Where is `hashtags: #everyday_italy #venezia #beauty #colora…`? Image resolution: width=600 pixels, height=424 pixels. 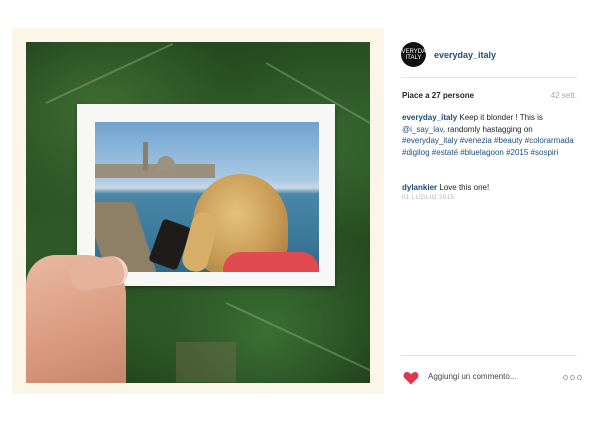 hashtags: #everyday_italy #venezia #beauty #colora… is located at coordinates (488, 146).